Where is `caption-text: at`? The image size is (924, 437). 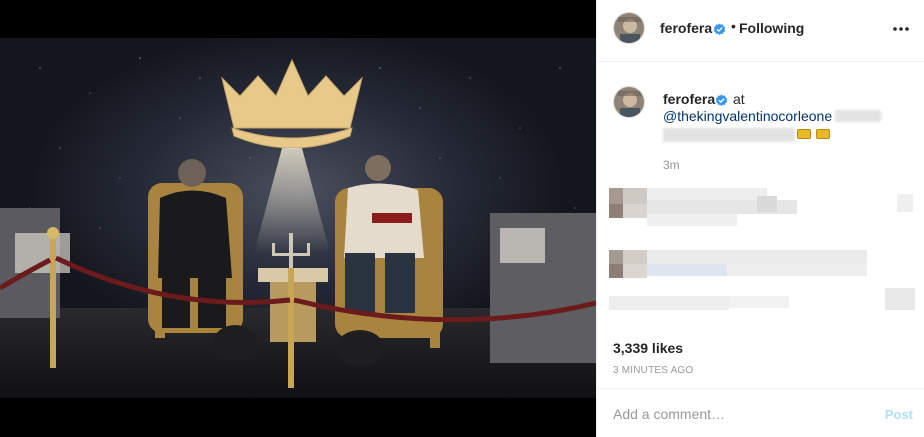
caption-text: at is located at coordinates (739, 99).